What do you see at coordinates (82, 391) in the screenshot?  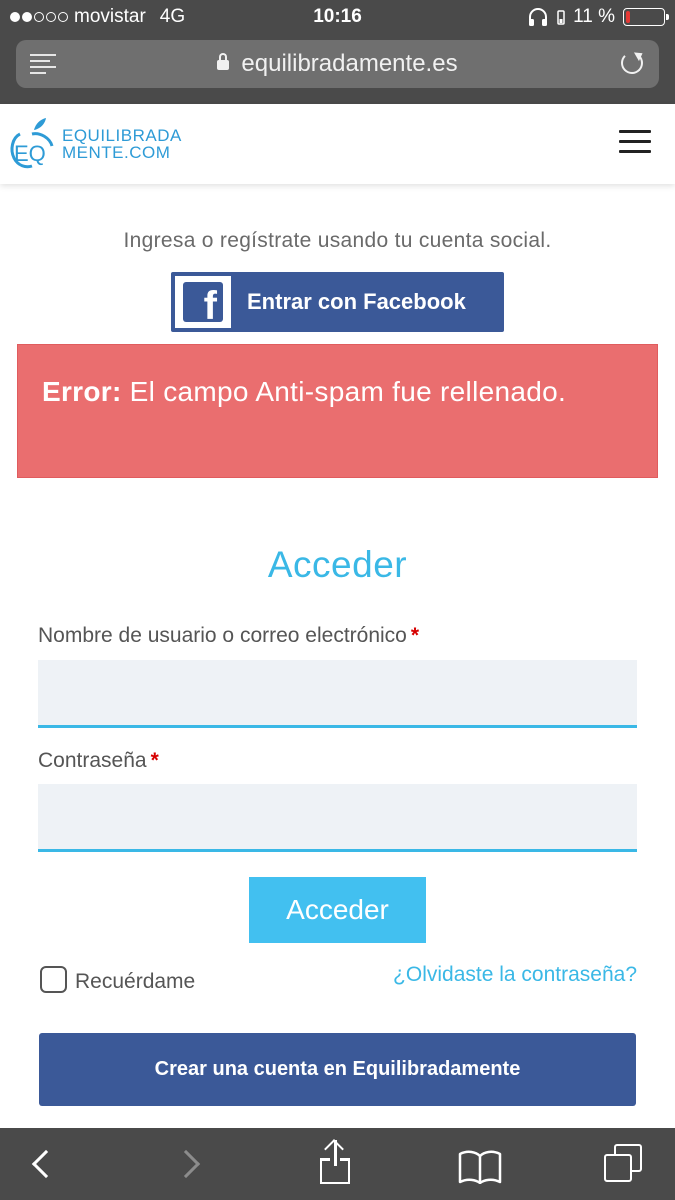 I see `error-prefix: Error:` at bounding box center [82, 391].